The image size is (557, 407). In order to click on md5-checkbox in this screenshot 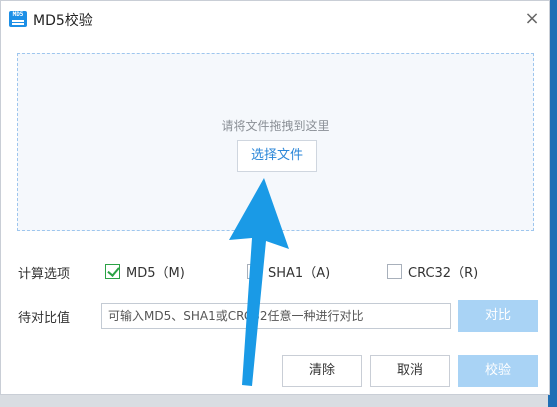, I will do `click(112, 271)`.